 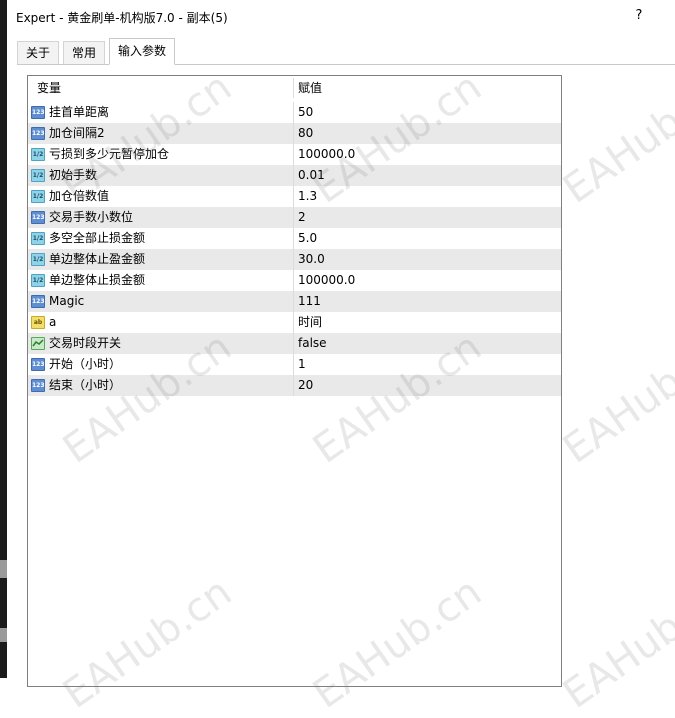 What do you see at coordinates (312, 343) in the screenshot?
I see `variable-value: false` at bounding box center [312, 343].